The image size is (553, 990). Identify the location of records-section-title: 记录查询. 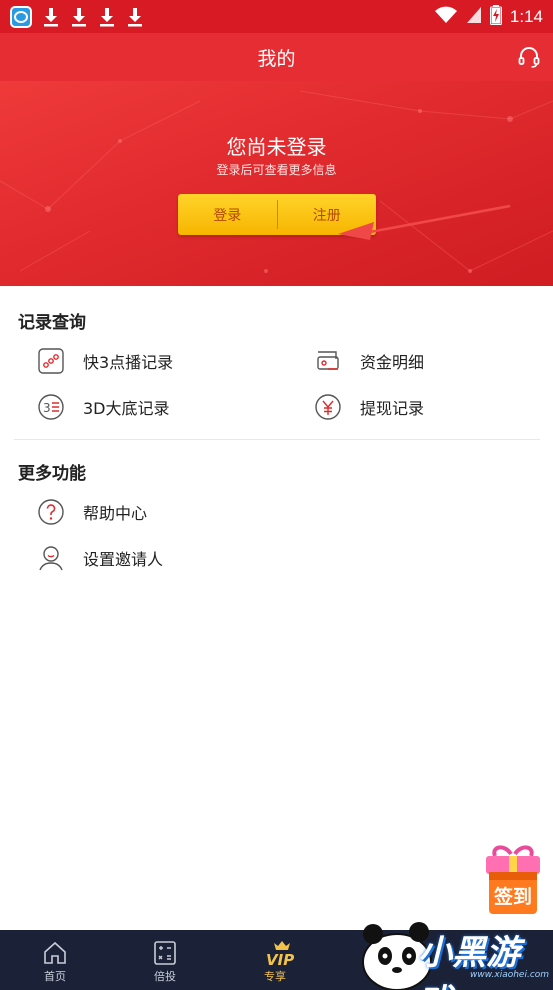
(52, 323).